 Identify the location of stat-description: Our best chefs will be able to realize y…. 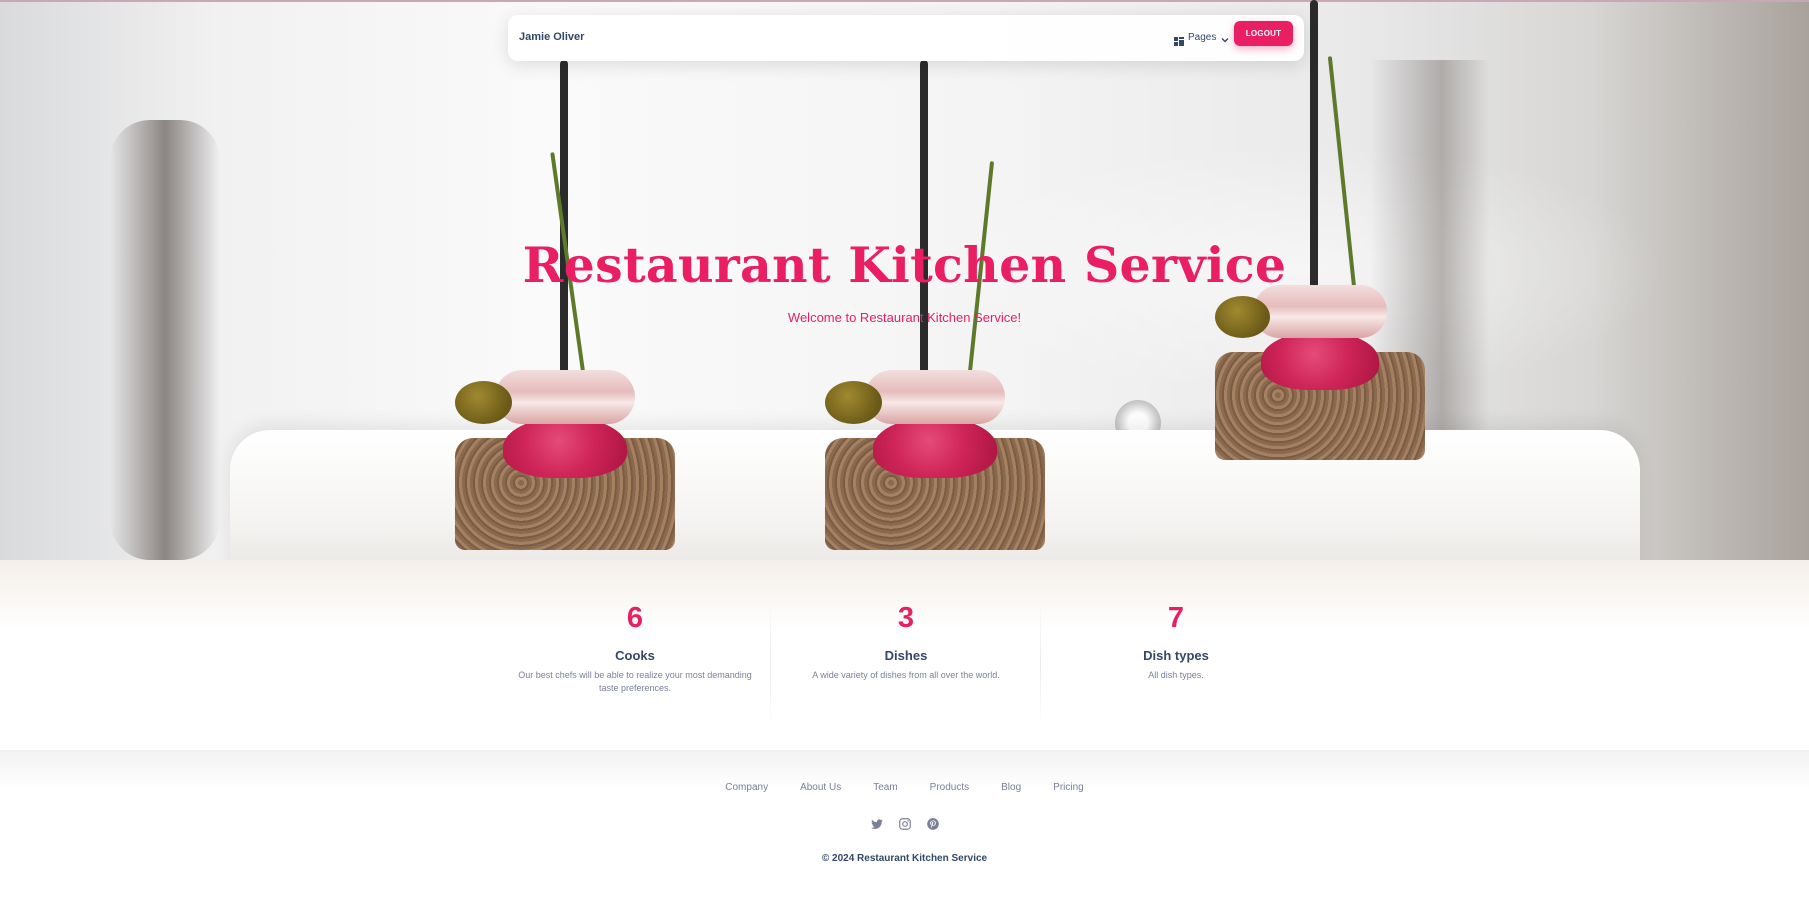
(635, 681).